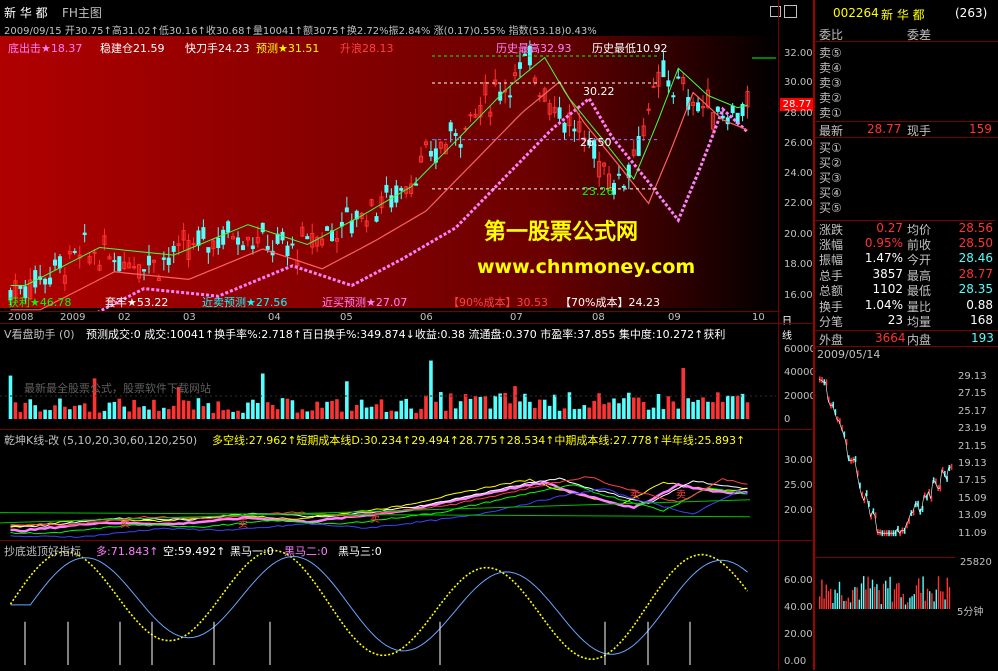 Image resolution: width=998 pixels, height=671 pixels. What do you see at coordinates (758, 317) in the screenshot?
I see `month-10: 10` at bounding box center [758, 317].